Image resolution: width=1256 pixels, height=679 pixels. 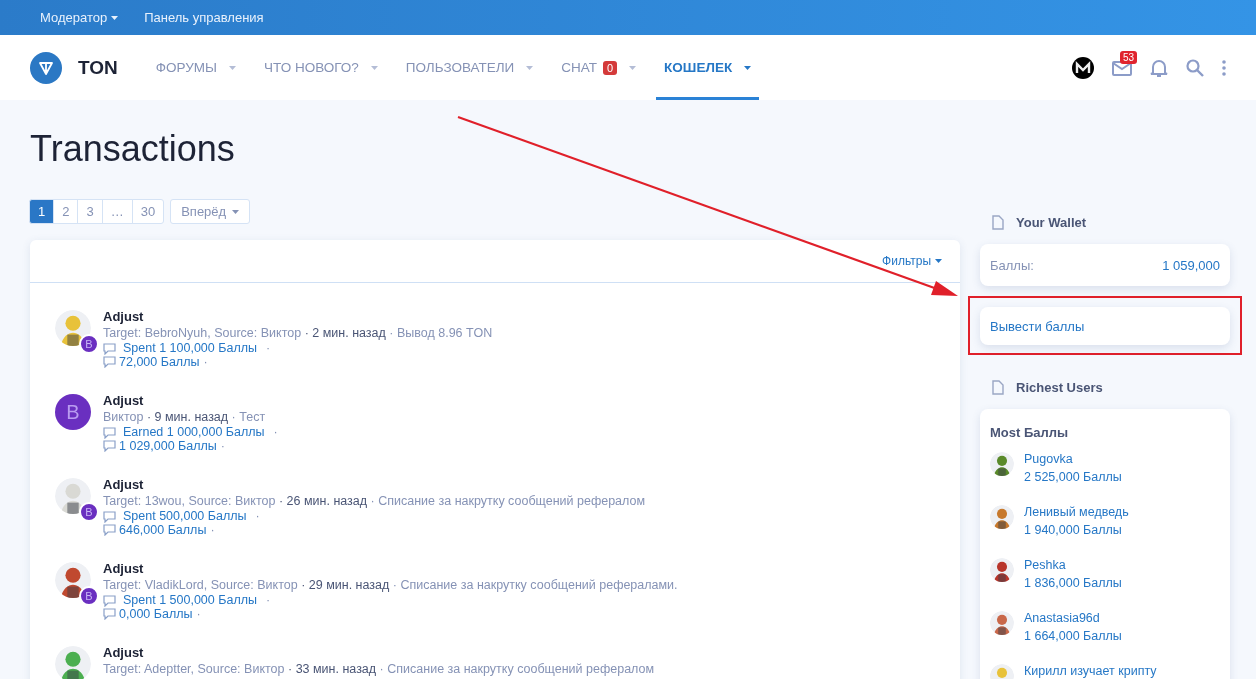 What do you see at coordinates (1090, 671) in the screenshot?
I see `user-name-link: Кирилл изучает крипту` at bounding box center [1090, 671].